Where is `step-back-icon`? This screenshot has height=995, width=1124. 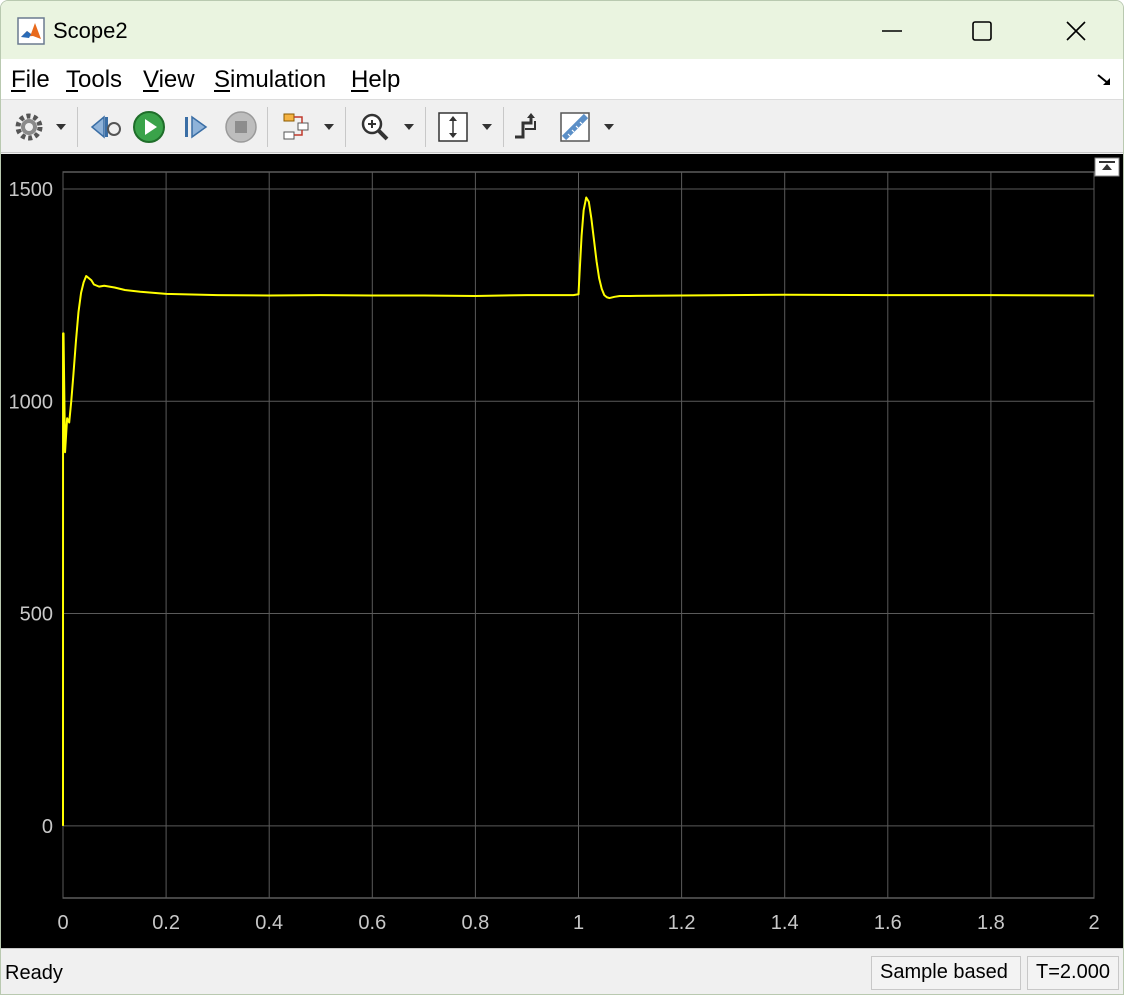 step-back-icon is located at coordinates (105, 127).